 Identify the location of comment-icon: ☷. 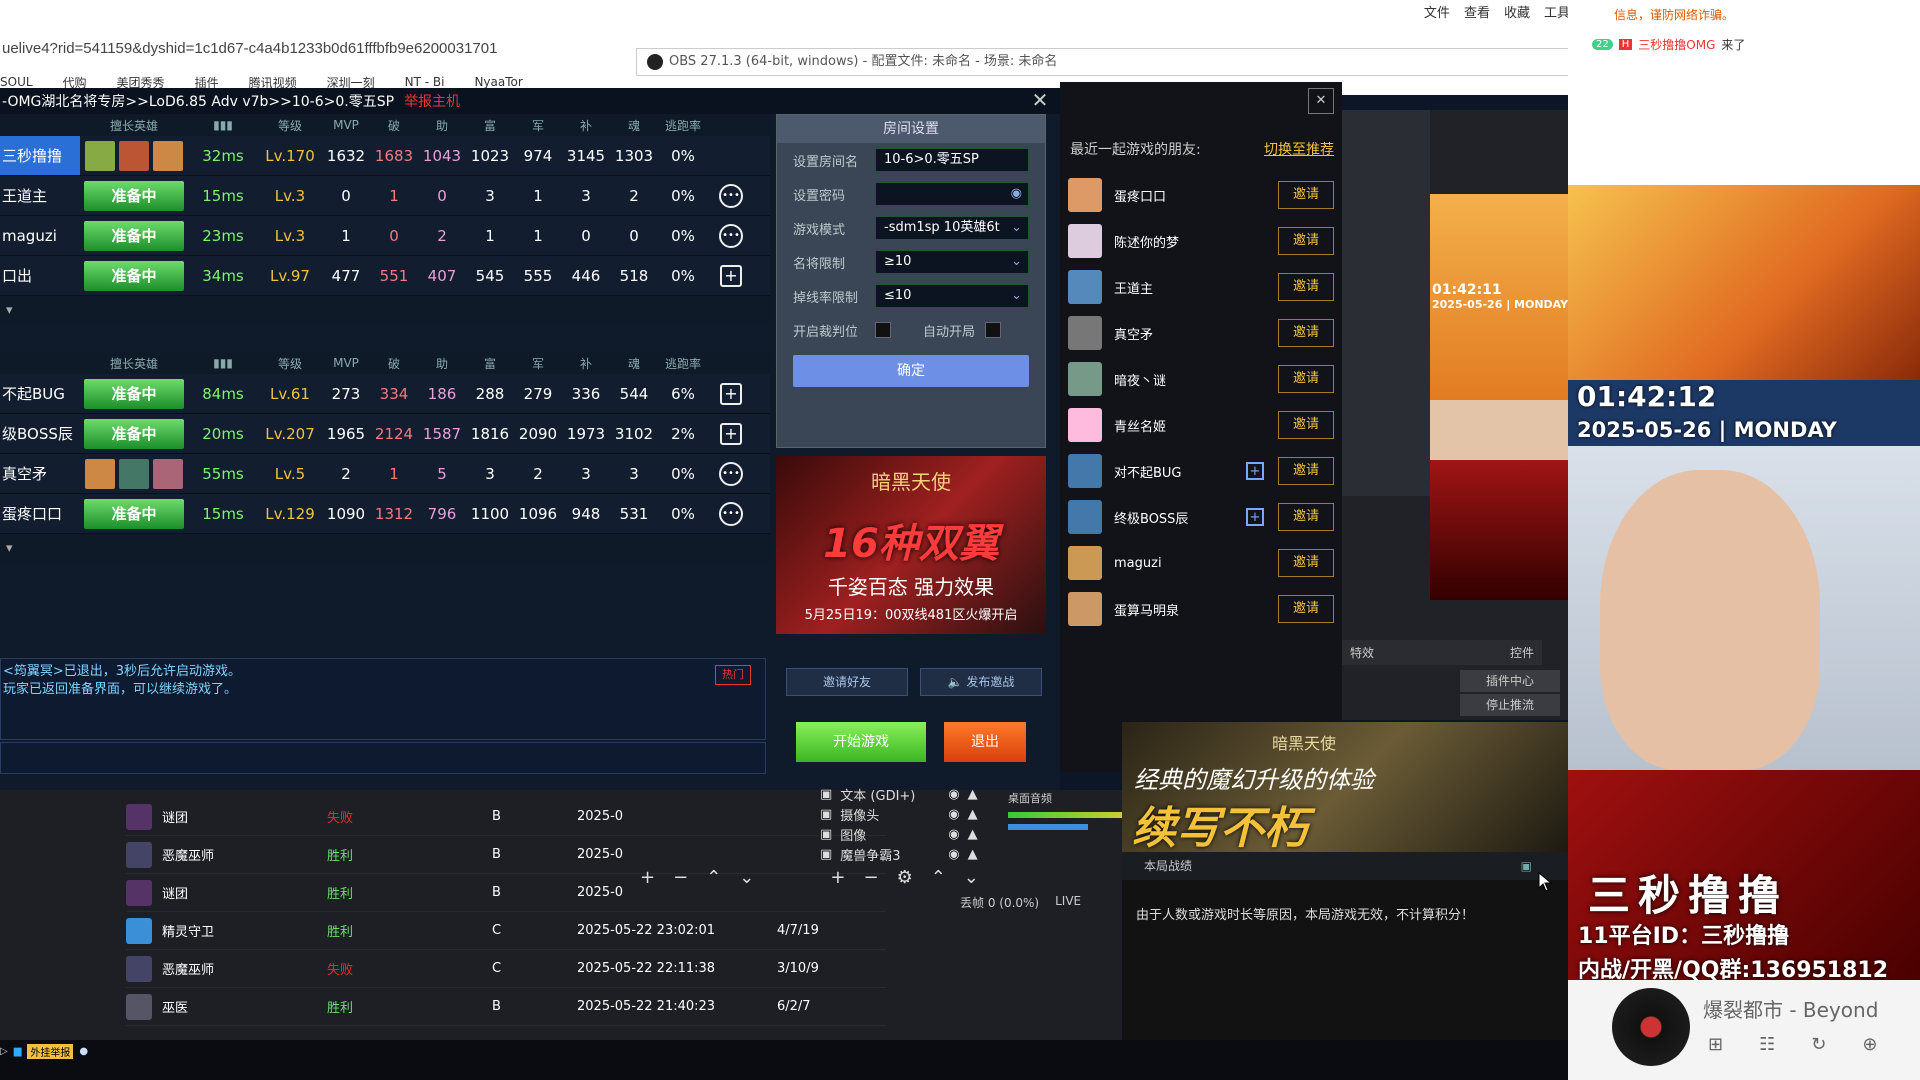
(1767, 1044).